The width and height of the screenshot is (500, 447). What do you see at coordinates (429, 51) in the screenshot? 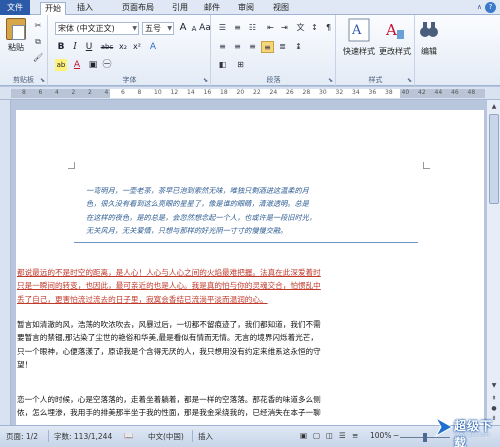
I see `editing-label: 编辑` at bounding box center [429, 51].